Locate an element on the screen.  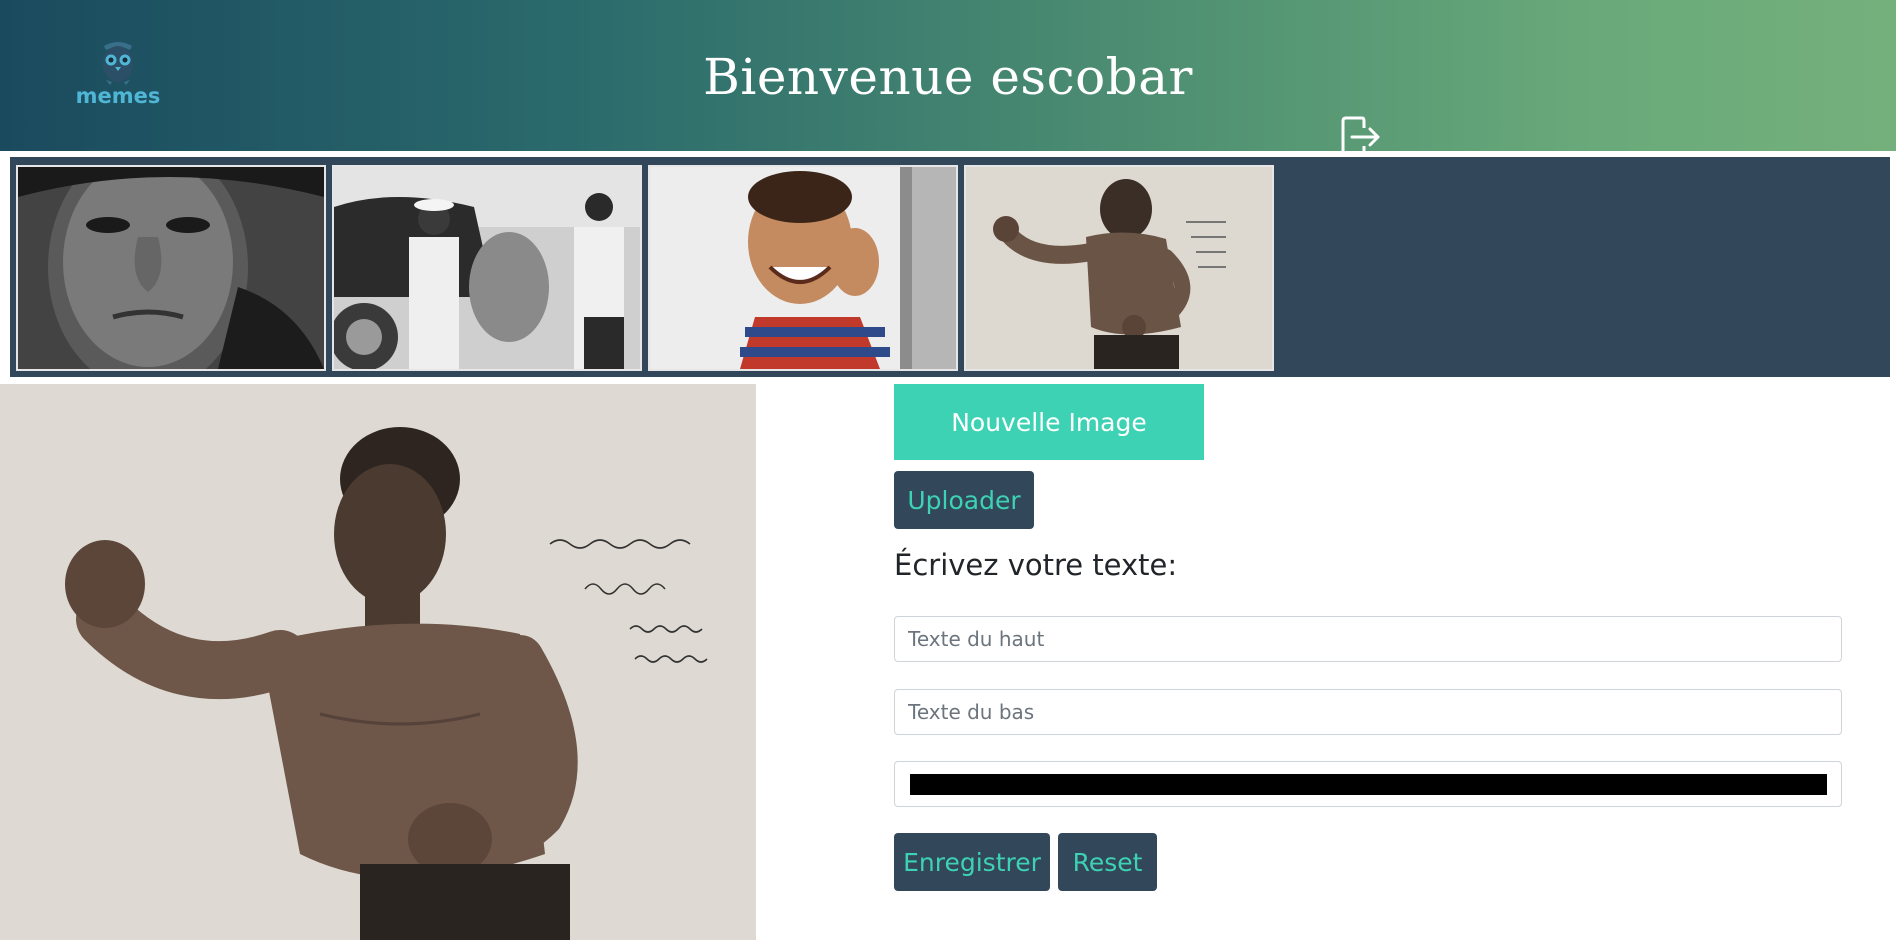
thumbnail-boxer is located at coordinates (1119, 268).